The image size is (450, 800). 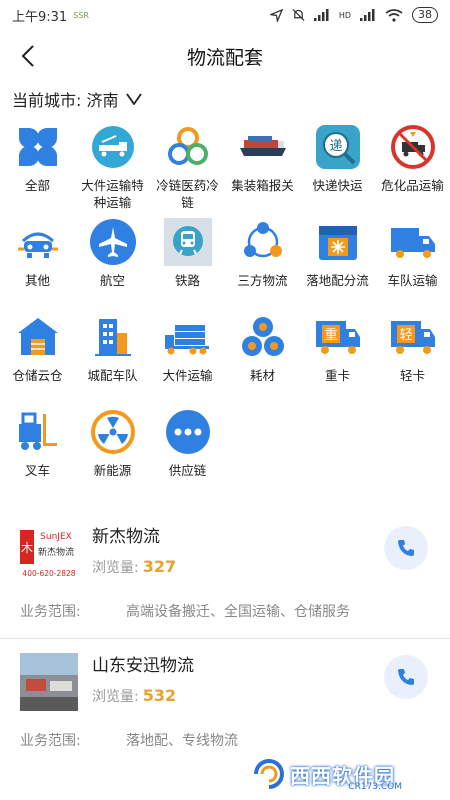 I want to click on back-button, so click(x=28, y=56).